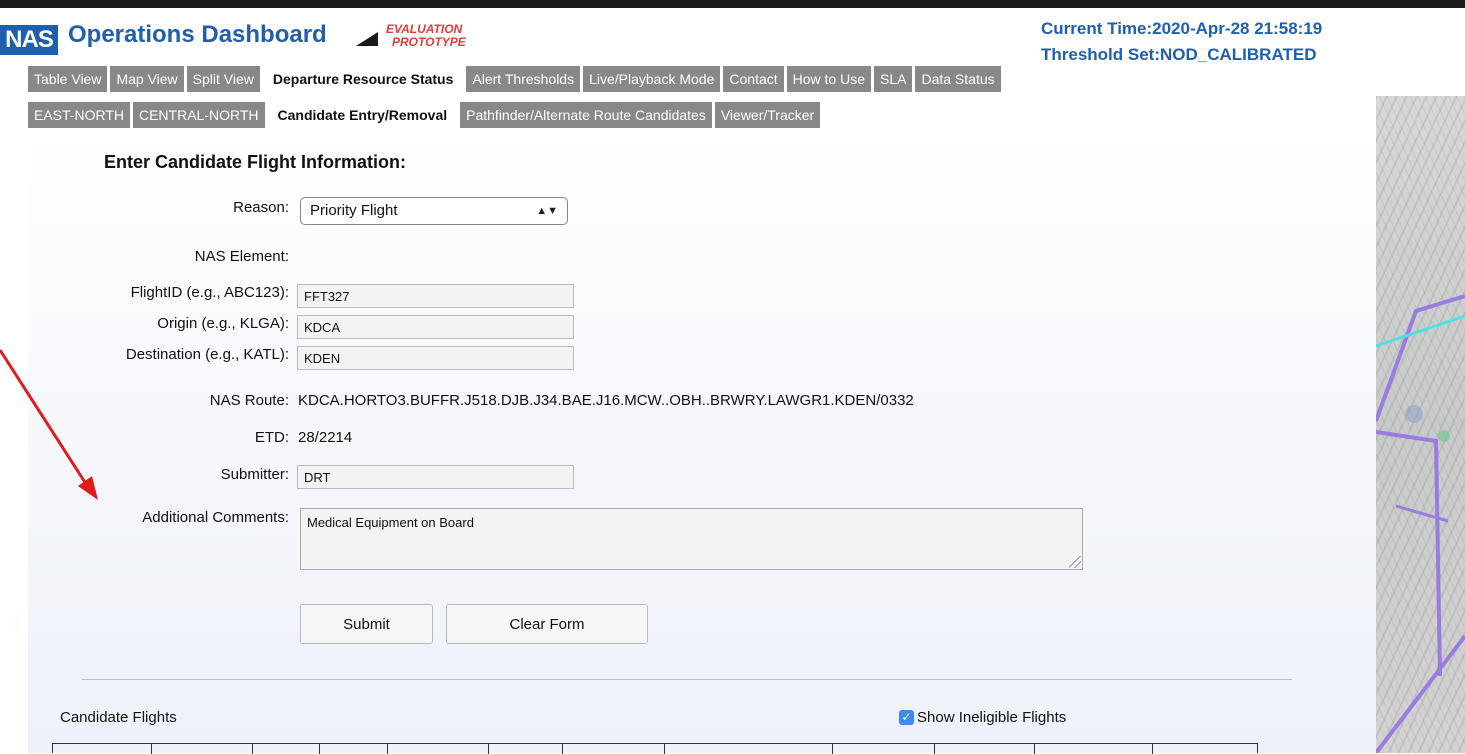  I want to click on candidate-flights-table-header, so click(655, 748).